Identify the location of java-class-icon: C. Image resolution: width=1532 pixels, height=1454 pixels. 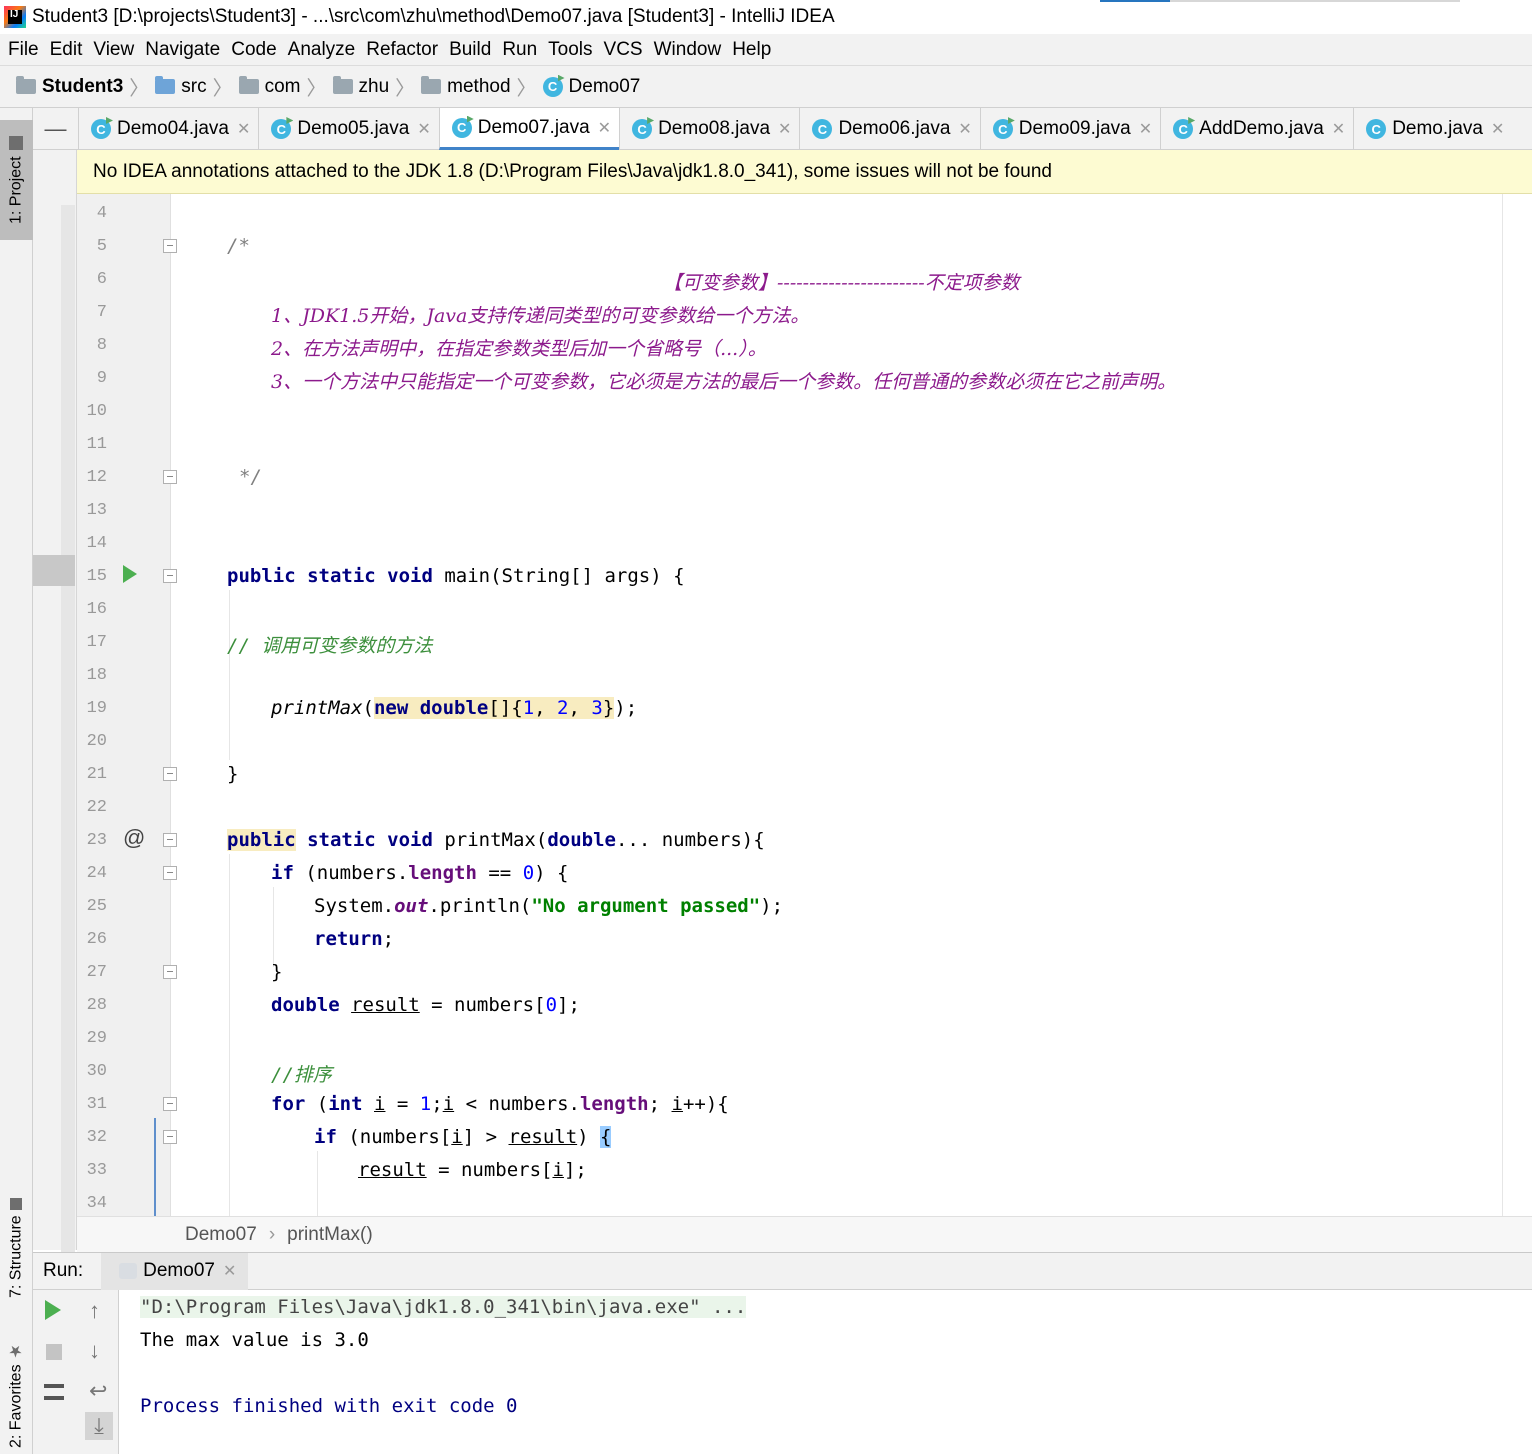
(642, 129).